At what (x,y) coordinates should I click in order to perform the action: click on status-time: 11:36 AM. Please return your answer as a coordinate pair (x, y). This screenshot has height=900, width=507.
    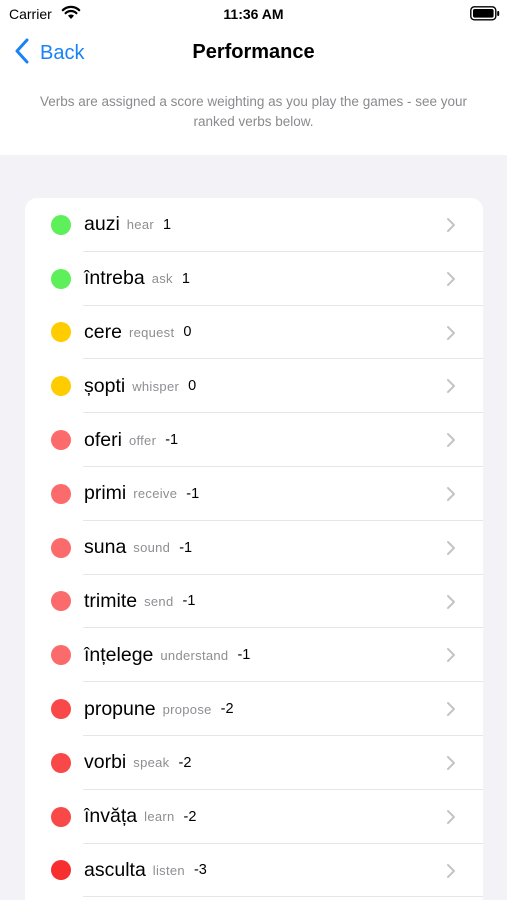
    Looking at the image, I should click on (253, 14).